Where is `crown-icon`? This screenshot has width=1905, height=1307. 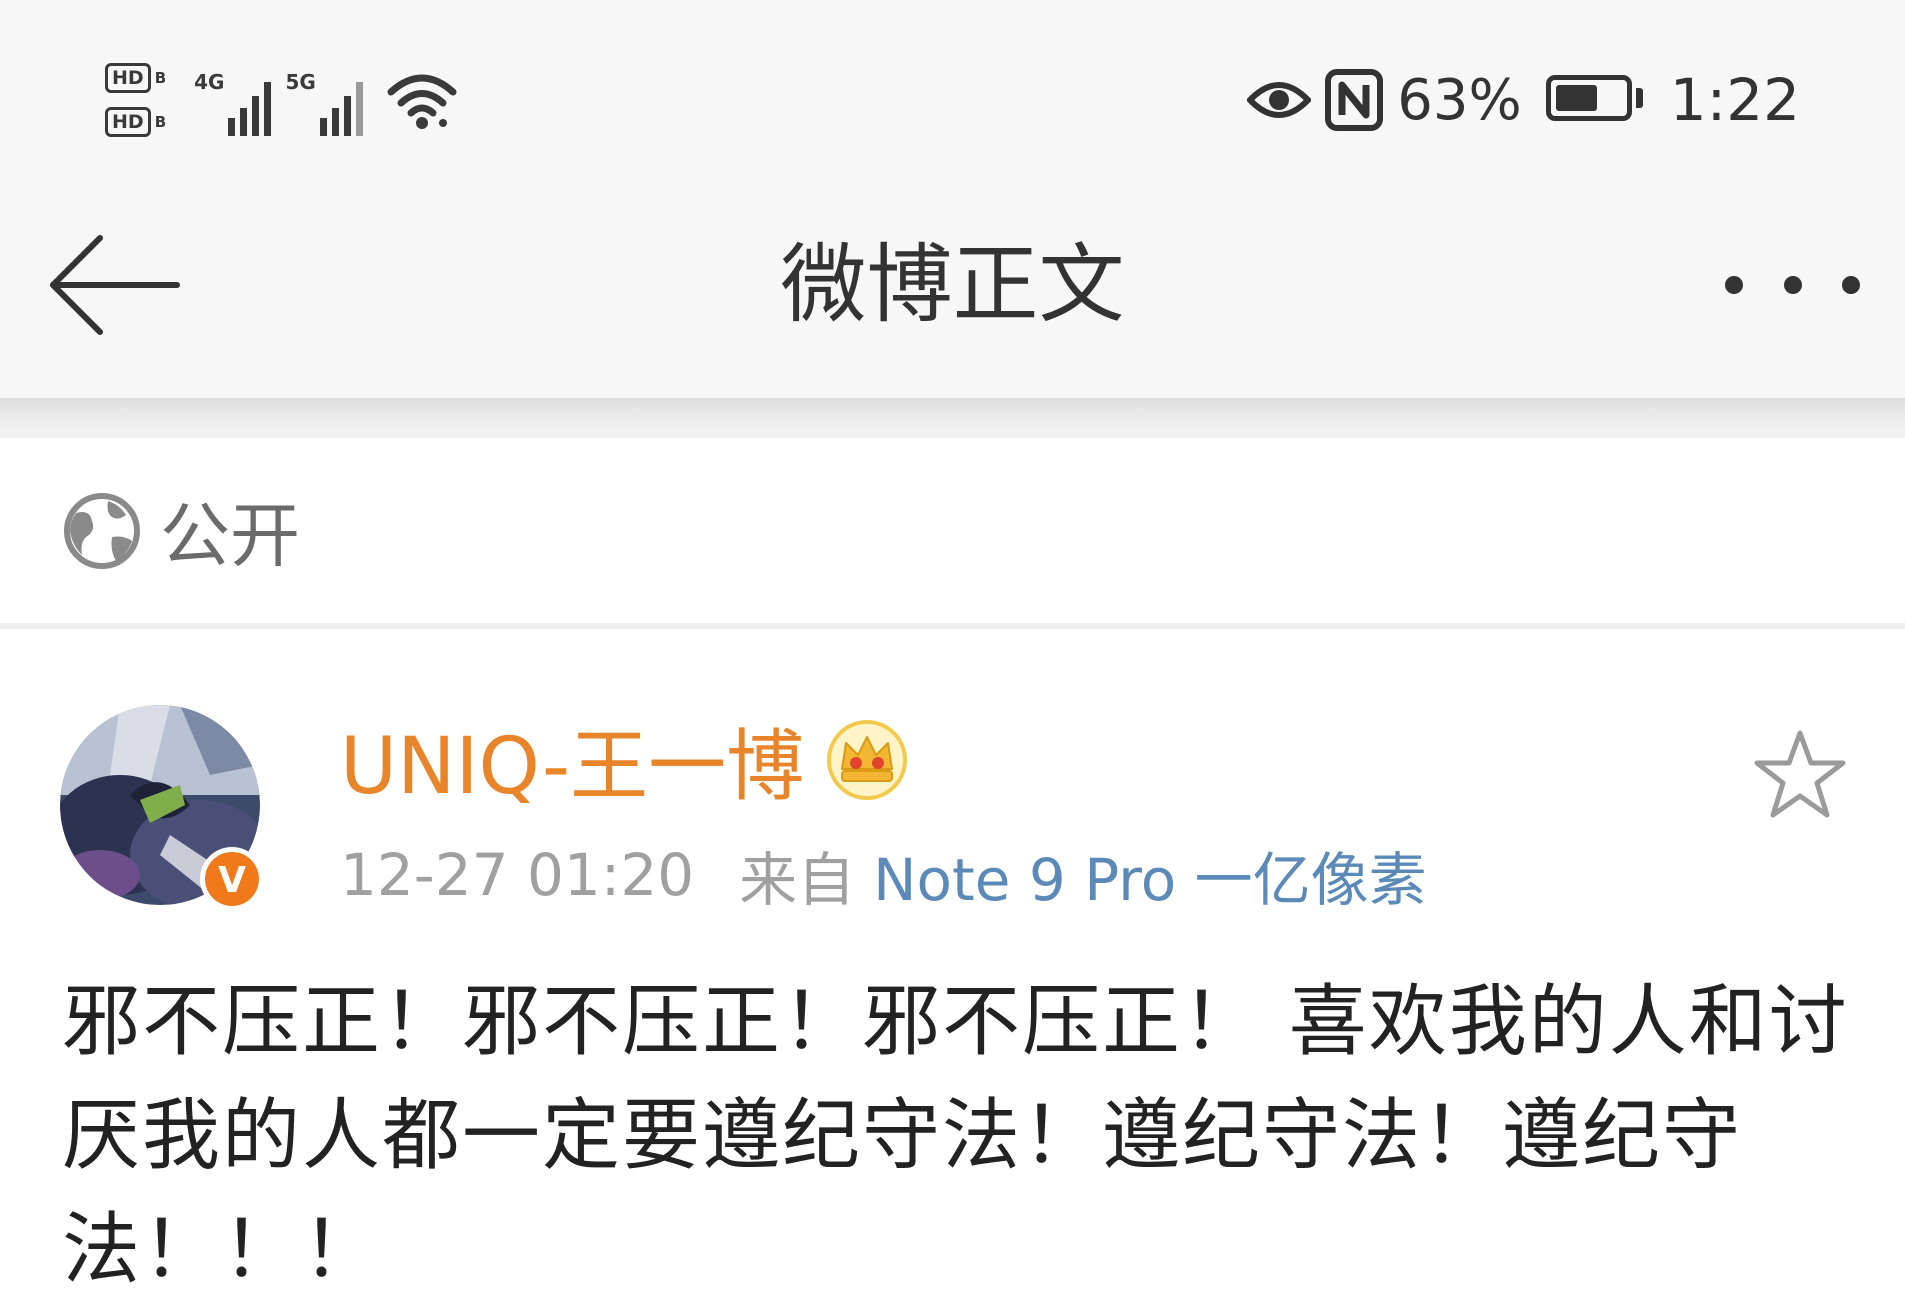
crown-icon is located at coordinates (867, 760).